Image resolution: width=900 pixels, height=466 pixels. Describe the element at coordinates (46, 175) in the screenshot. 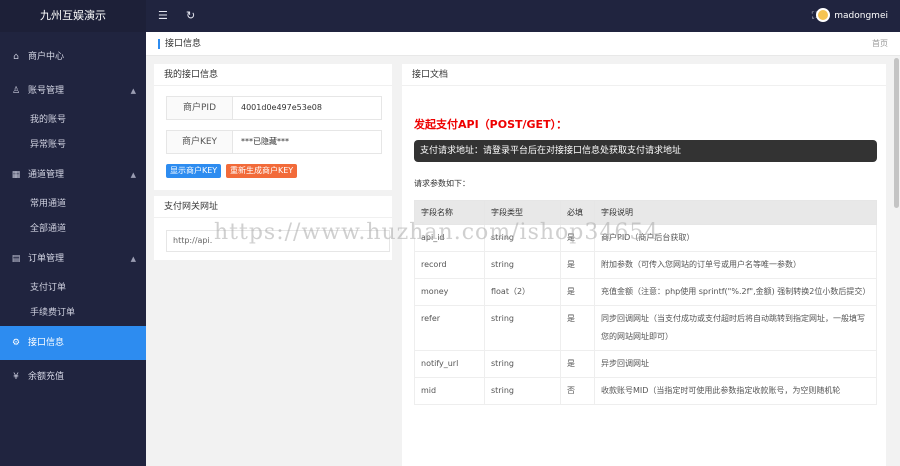

I see `sidebar-item-label: 通道管理` at that location.